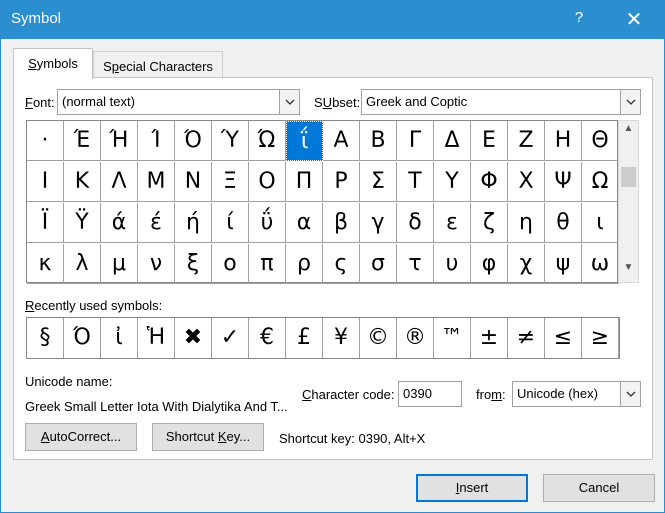 The width and height of the screenshot is (665, 513). I want to click on symbol-cell: ·, so click(45, 141).